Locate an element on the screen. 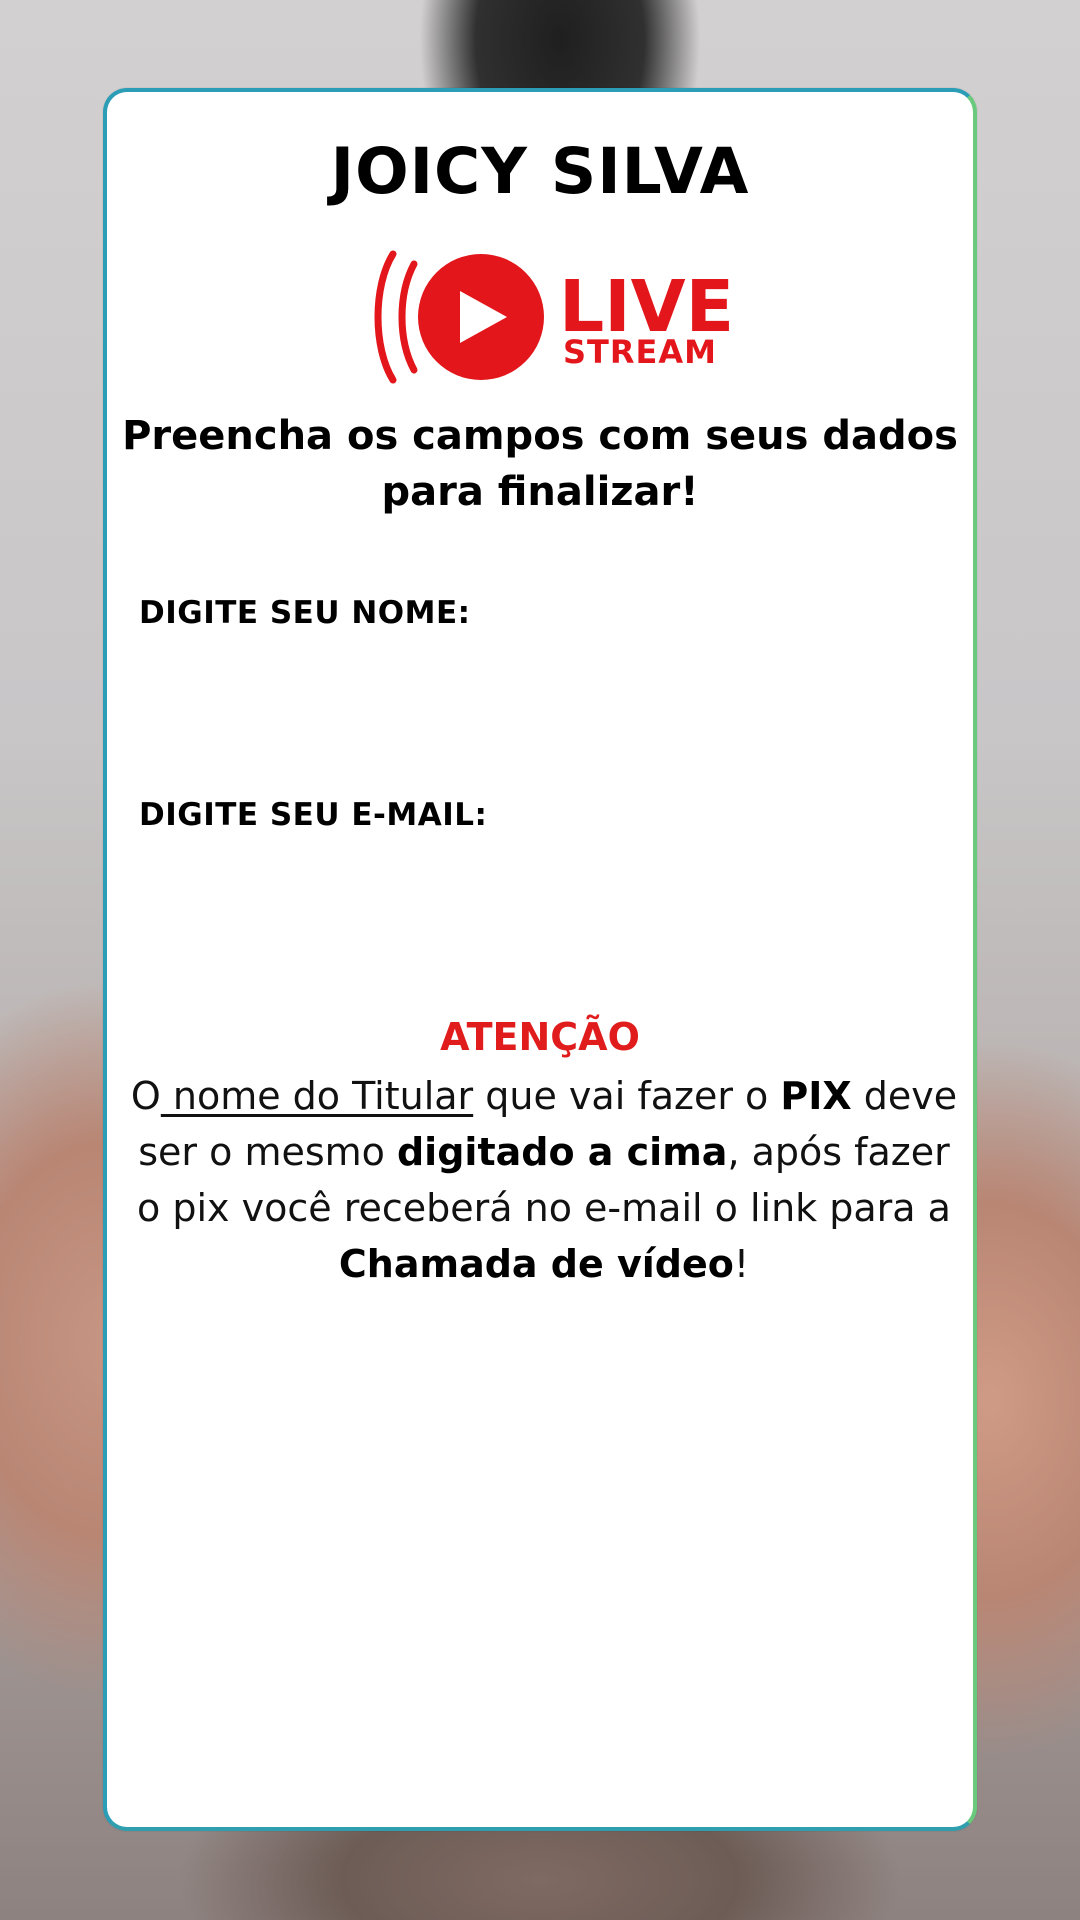 This screenshot has width=1080, height=1920. attention-text-3: que vai fazer o is located at coordinates (627, 1096).